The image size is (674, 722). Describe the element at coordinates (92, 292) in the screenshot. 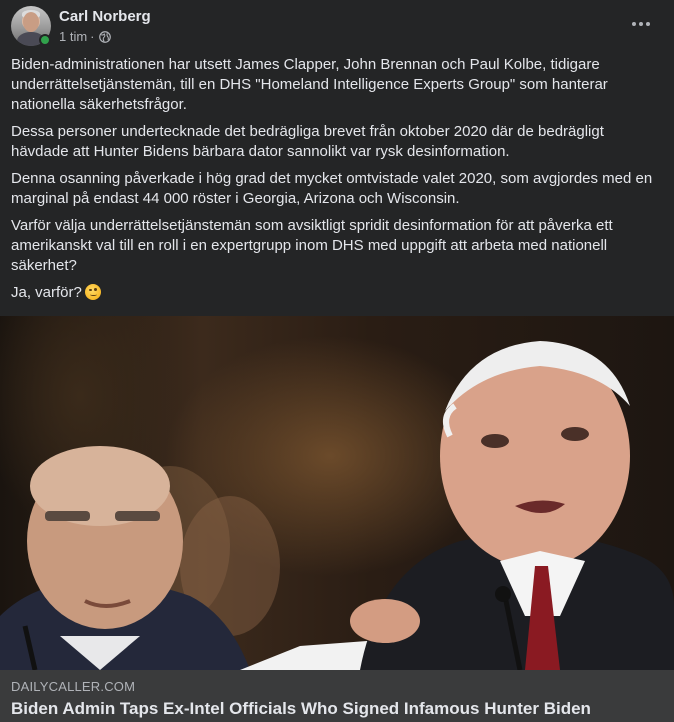

I see `winking-face-emoji-icon` at that location.